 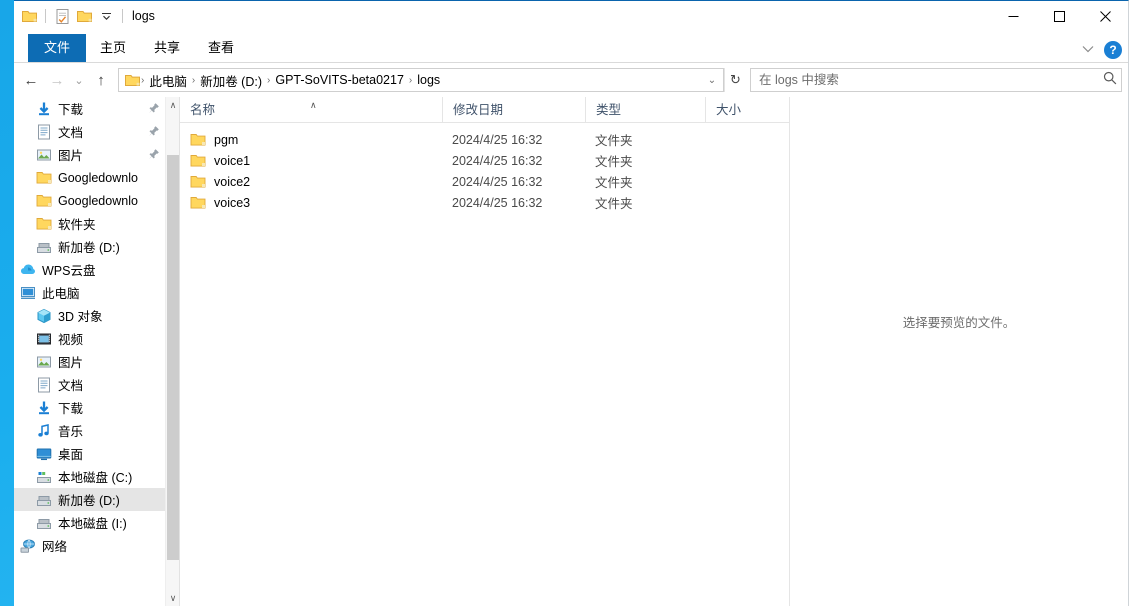 What do you see at coordinates (232, 181) in the screenshot?
I see `file-name-label: voice2` at bounding box center [232, 181].